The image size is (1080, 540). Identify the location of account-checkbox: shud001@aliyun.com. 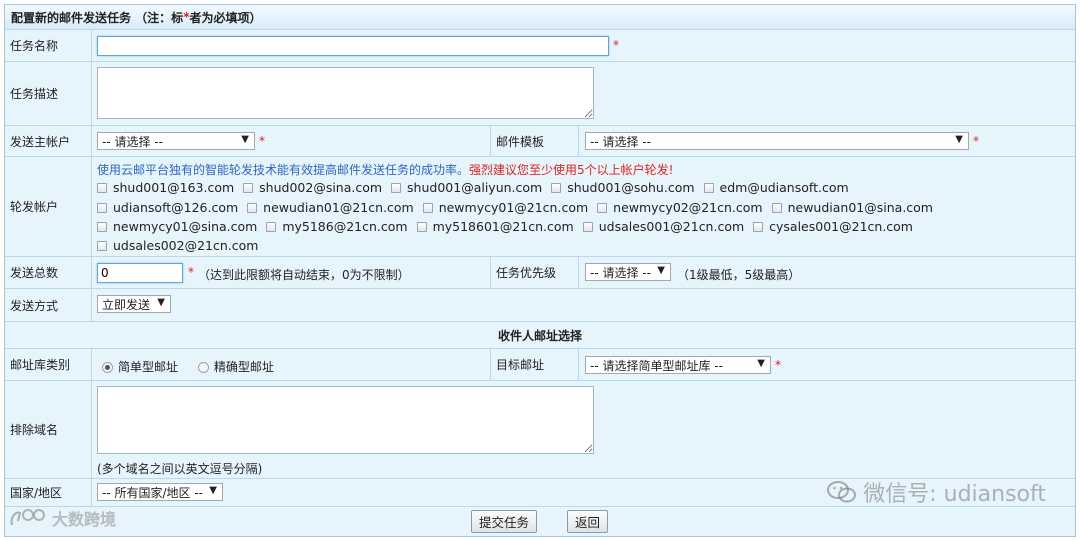
(466, 187).